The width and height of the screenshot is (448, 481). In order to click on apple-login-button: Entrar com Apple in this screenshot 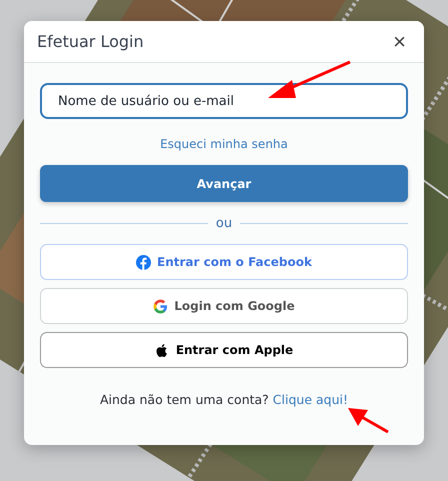, I will do `click(224, 350)`.